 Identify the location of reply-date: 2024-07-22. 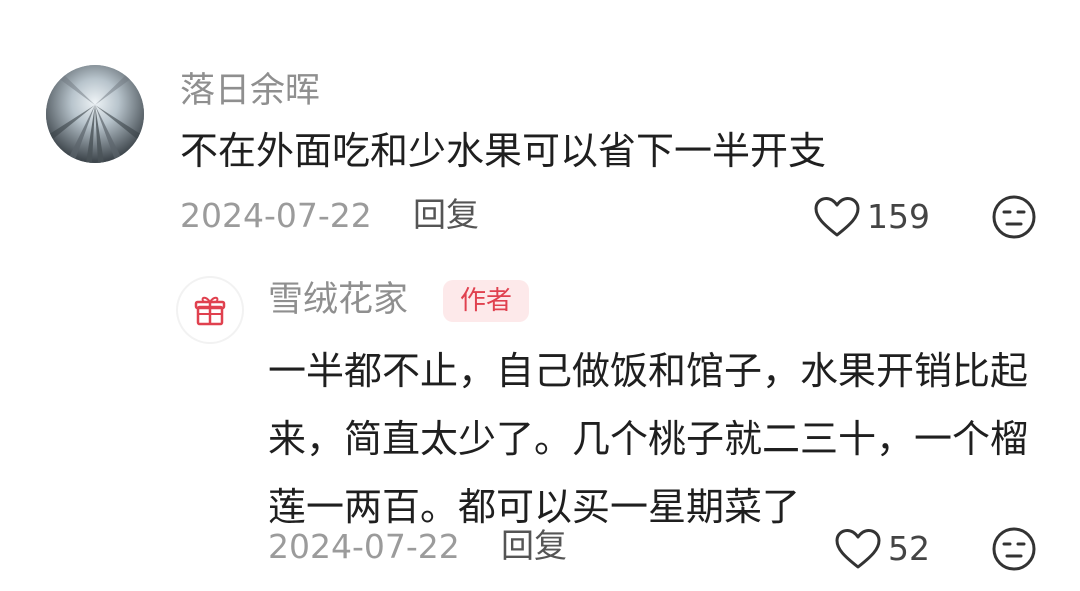
(364, 546).